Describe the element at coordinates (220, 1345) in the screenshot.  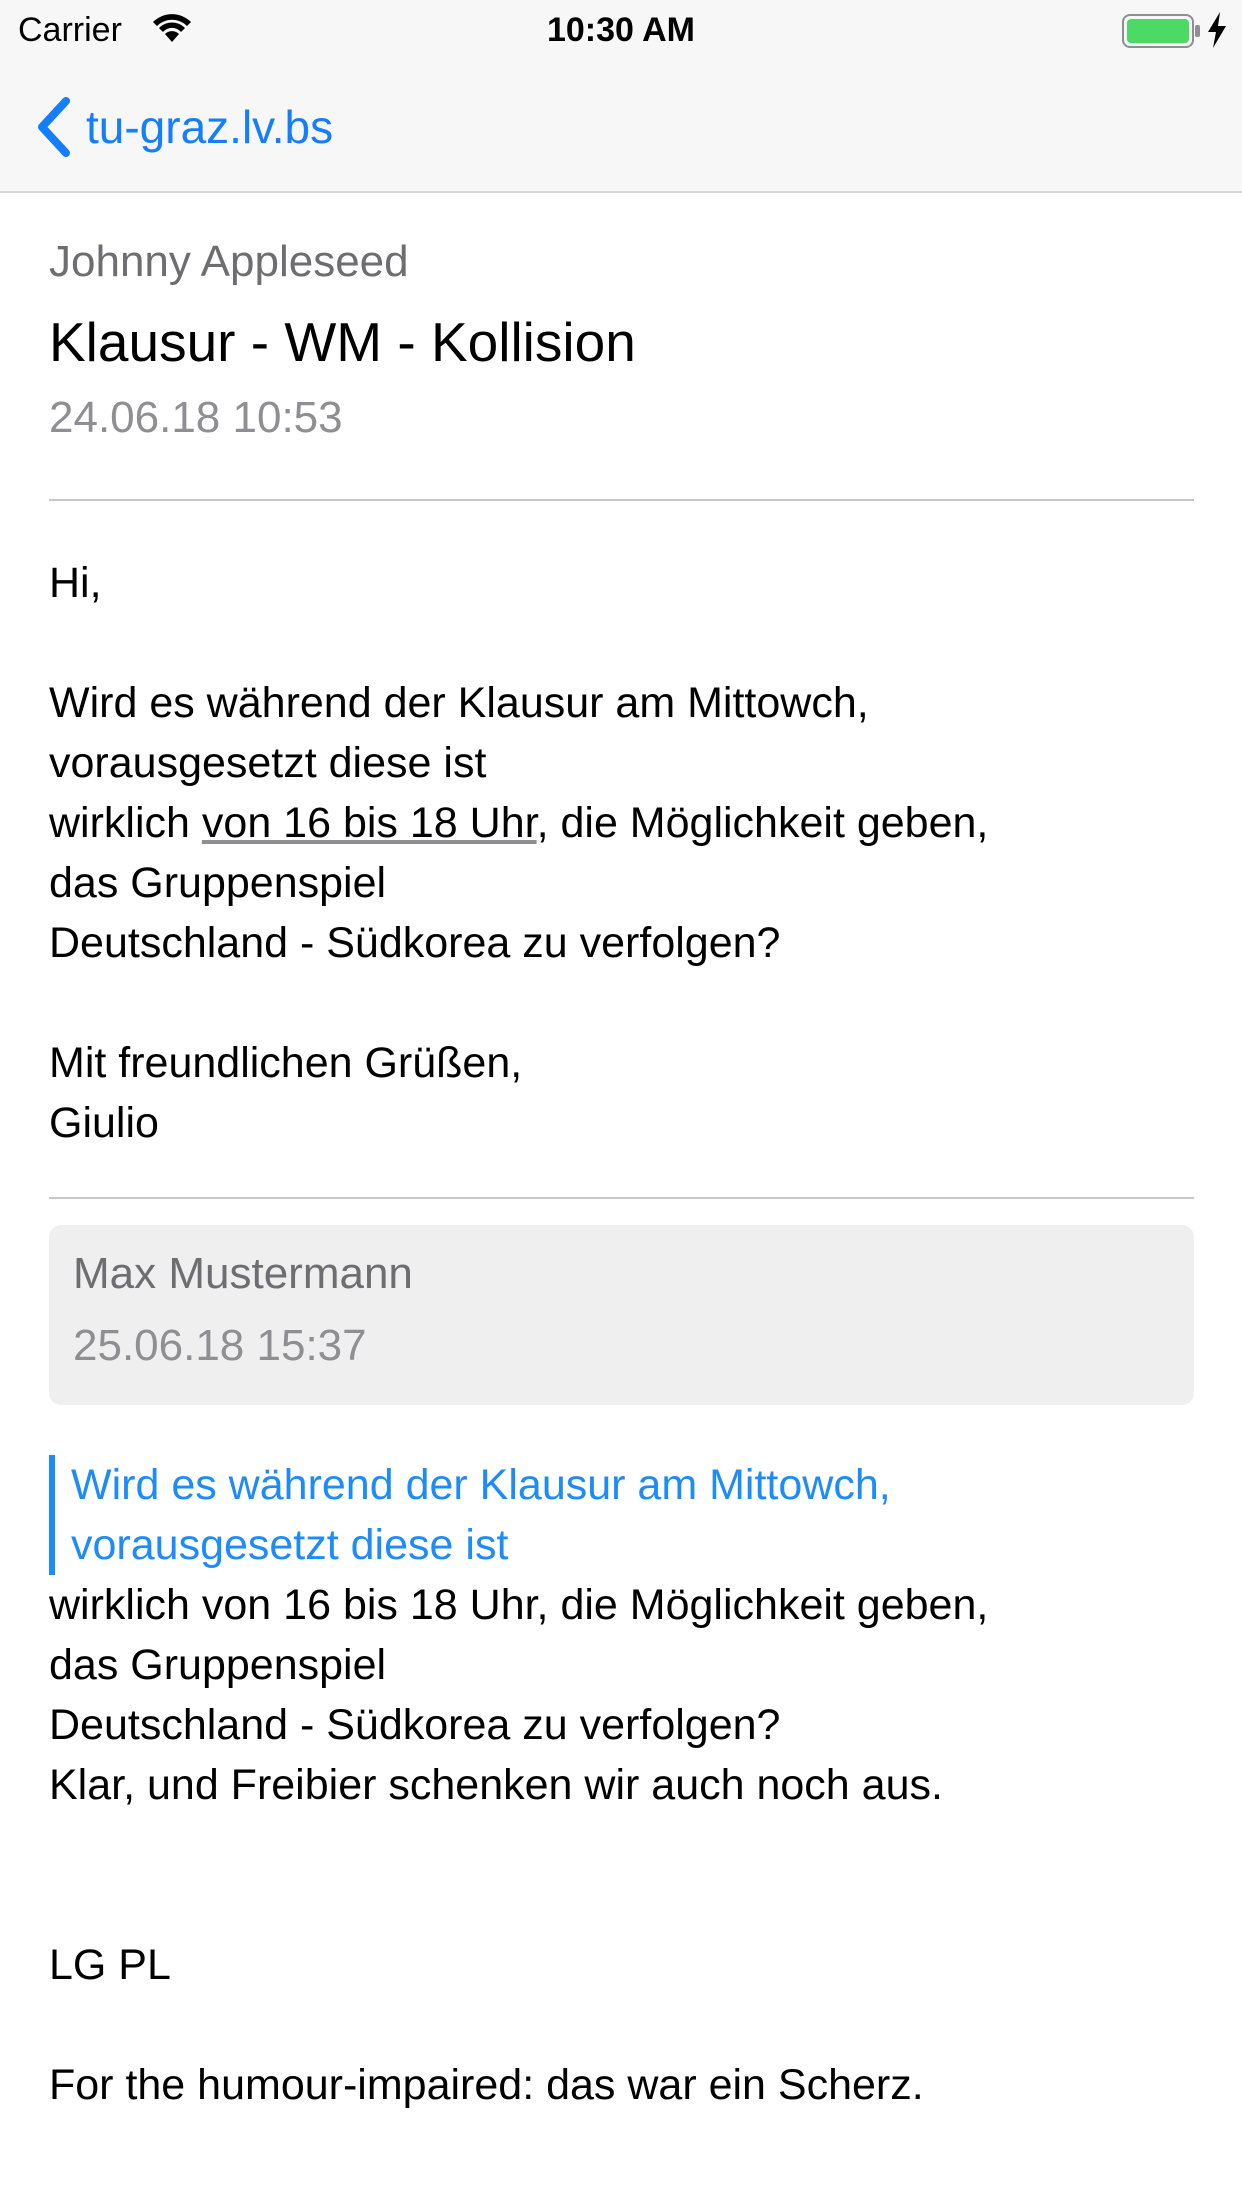
I see `reply-date: 25.06.18 15:37` at that location.